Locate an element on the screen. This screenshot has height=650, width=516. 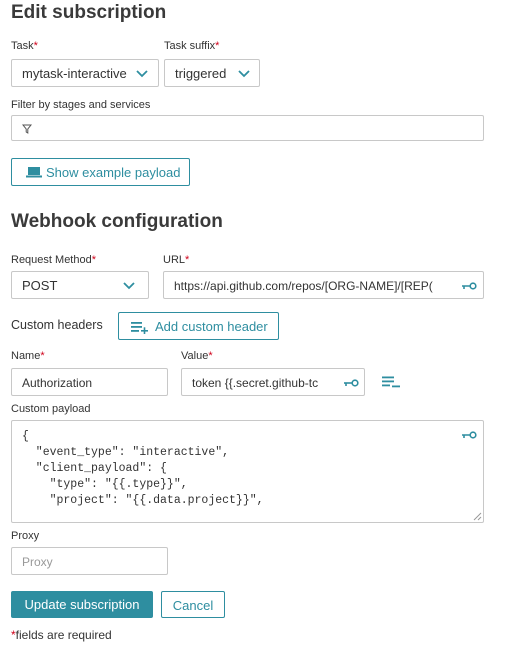
header-name-input: Authorization is located at coordinates (89, 382).